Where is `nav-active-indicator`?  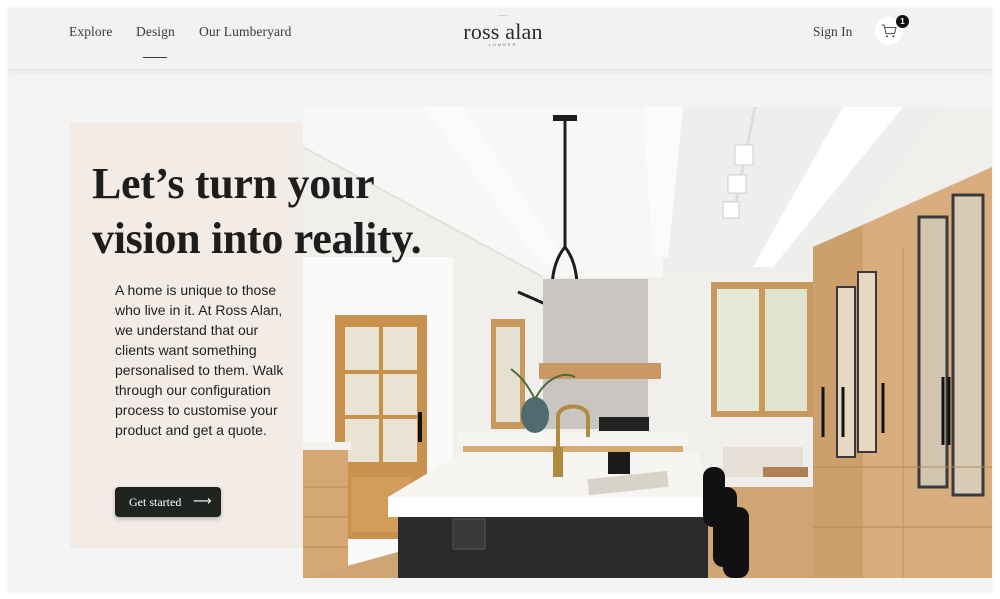
nav-active-indicator is located at coordinates (155, 57).